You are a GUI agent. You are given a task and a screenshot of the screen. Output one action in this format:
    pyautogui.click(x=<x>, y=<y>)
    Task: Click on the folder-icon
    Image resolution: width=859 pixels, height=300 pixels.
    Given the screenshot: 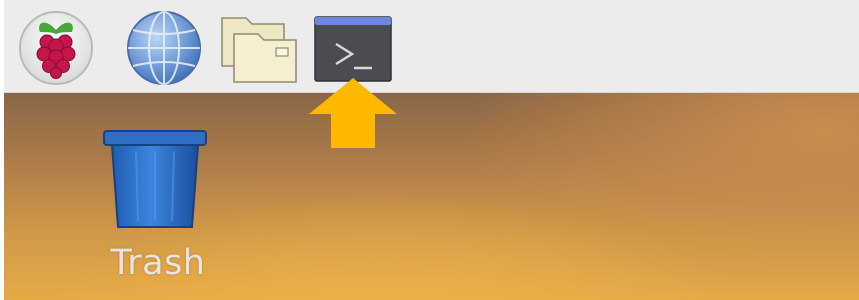 What is the action you would take?
    pyautogui.click(x=259, y=50)
    